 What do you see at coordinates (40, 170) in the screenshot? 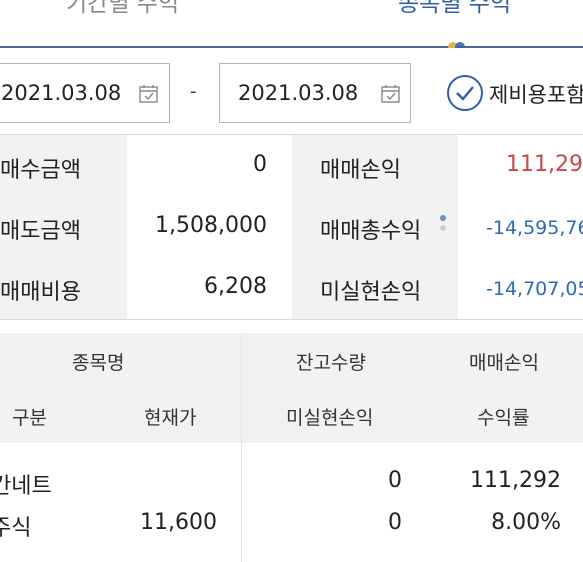
I see `buy-amount-label: 매수금액` at bounding box center [40, 170].